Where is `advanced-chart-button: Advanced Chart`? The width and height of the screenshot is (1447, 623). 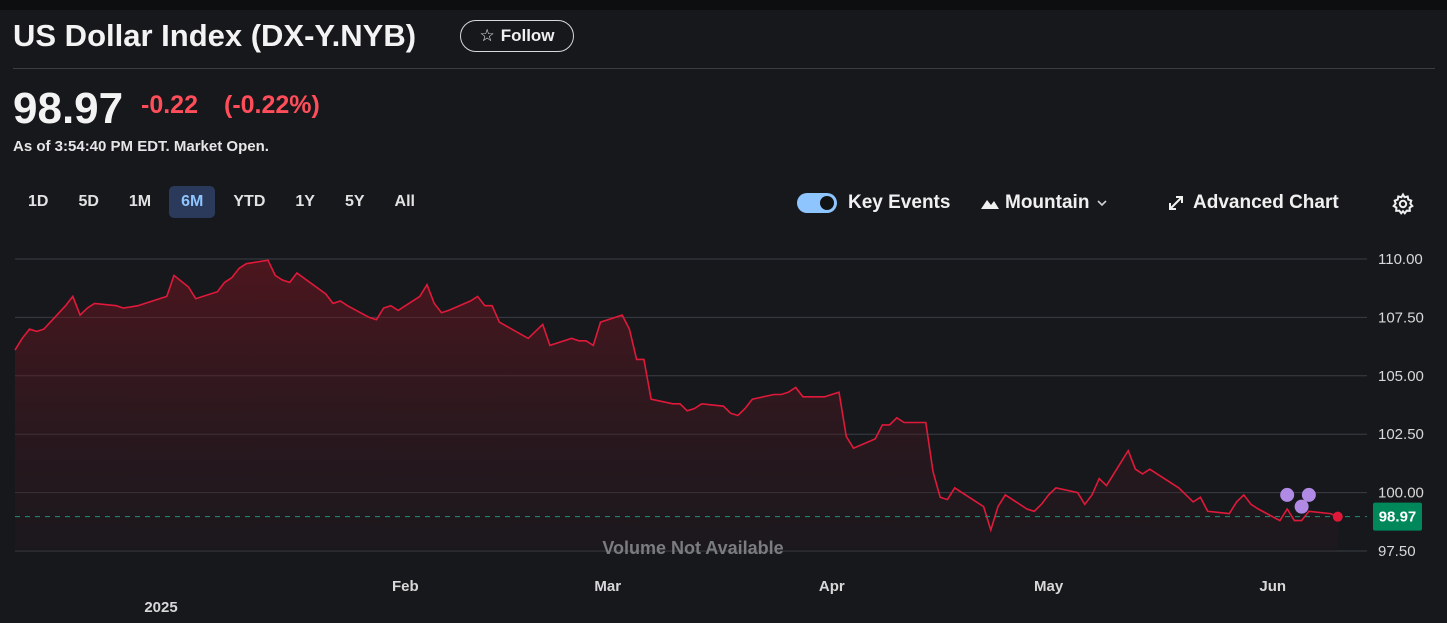 advanced-chart-button: Advanced Chart is located at coordinates (1253, 203).